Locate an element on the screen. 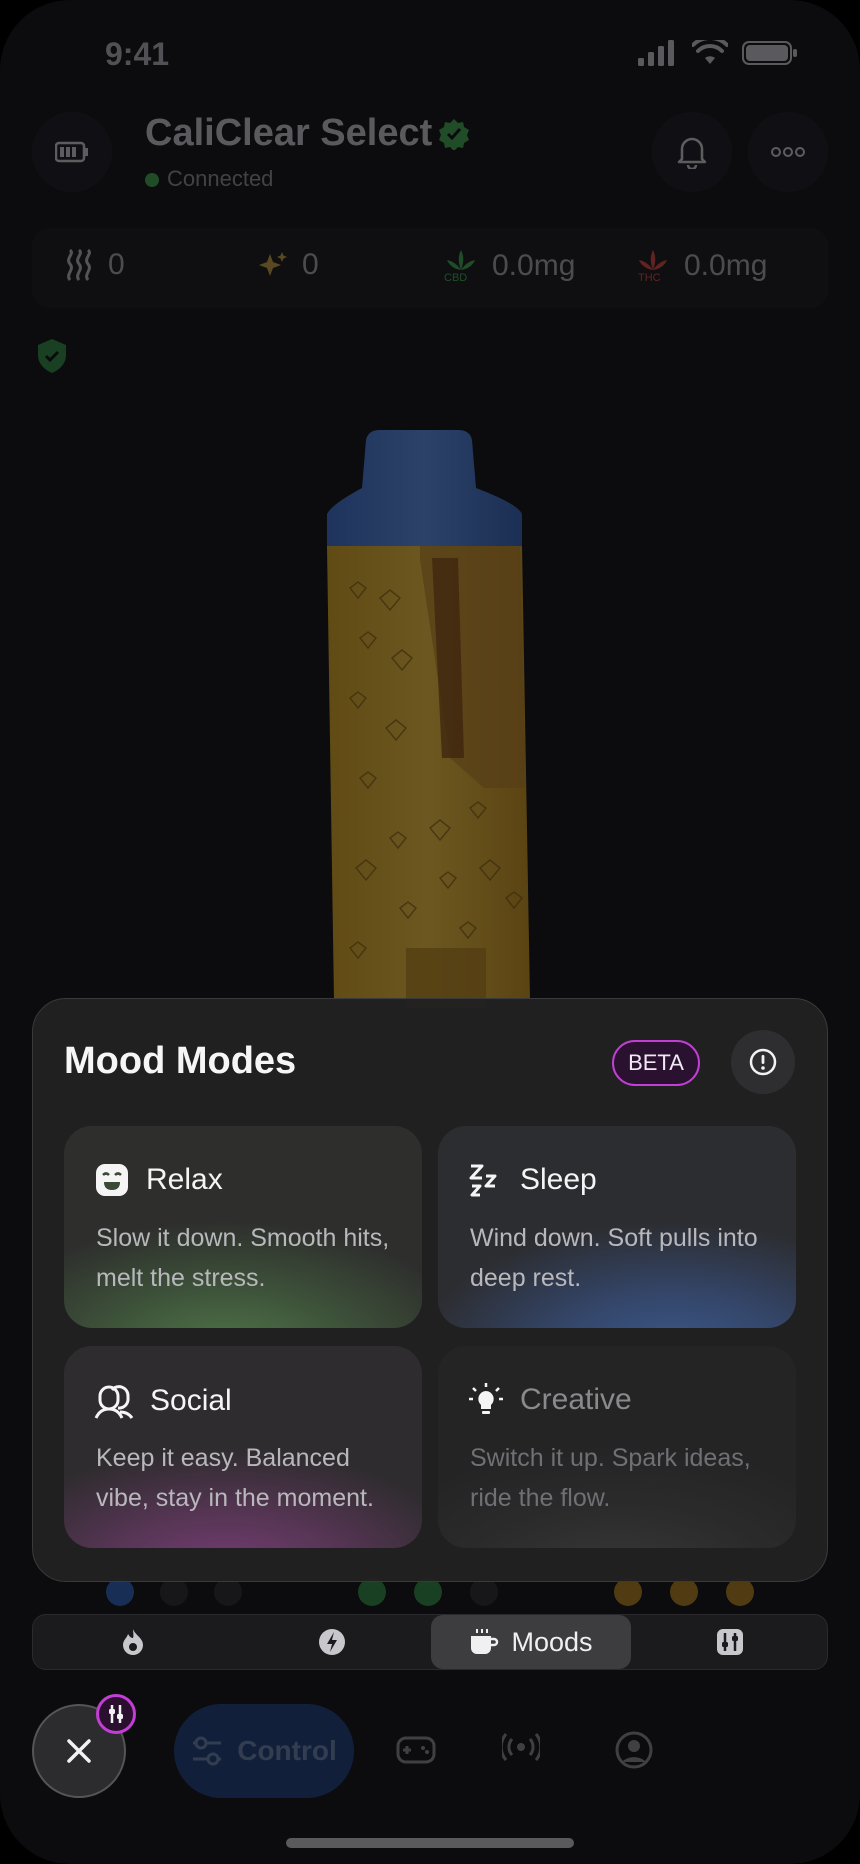  status-bar: 9:41 is located at coordinates (430, 55).